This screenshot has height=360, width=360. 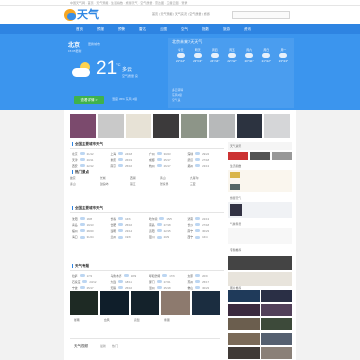 What do you see at coordinates (180, 55) in the screenshot?
I see `forecast-day: 今天 21°/12°` at bounding box center [180, 55].